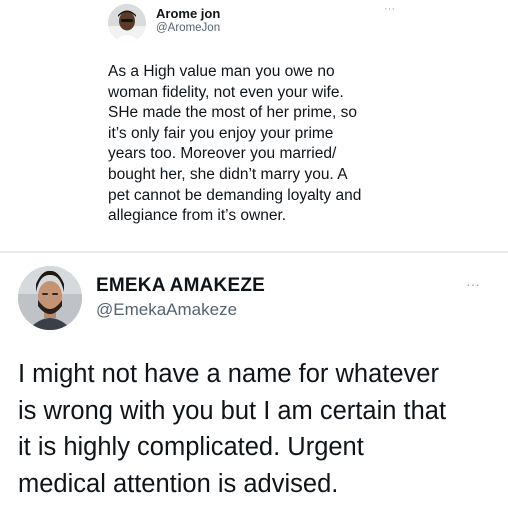  What do you see at coordinates (254, 252) in the screenshot?
I see `divider` at bounding box center [254, 252].